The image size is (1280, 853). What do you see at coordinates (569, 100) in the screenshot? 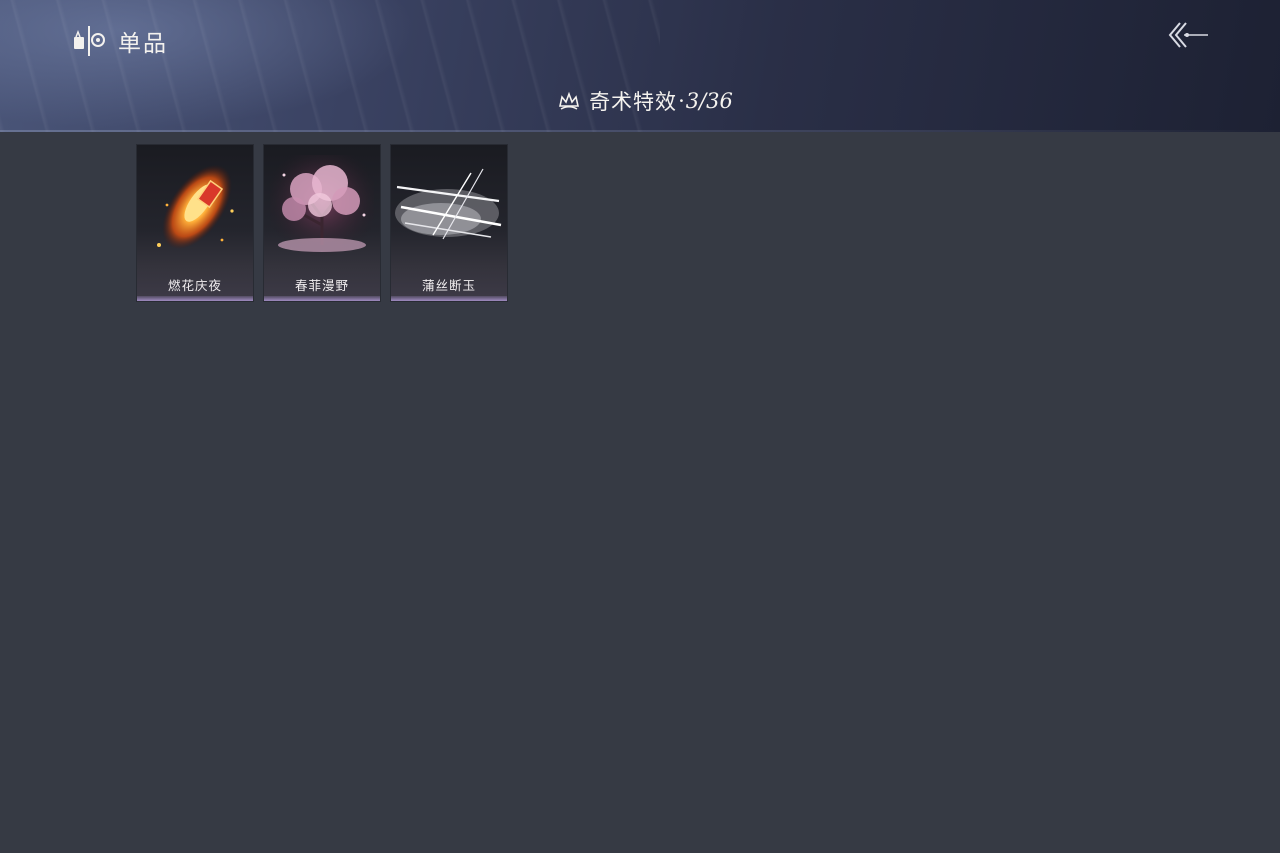
I see `crown-icon` at bounding box center [569, 100].